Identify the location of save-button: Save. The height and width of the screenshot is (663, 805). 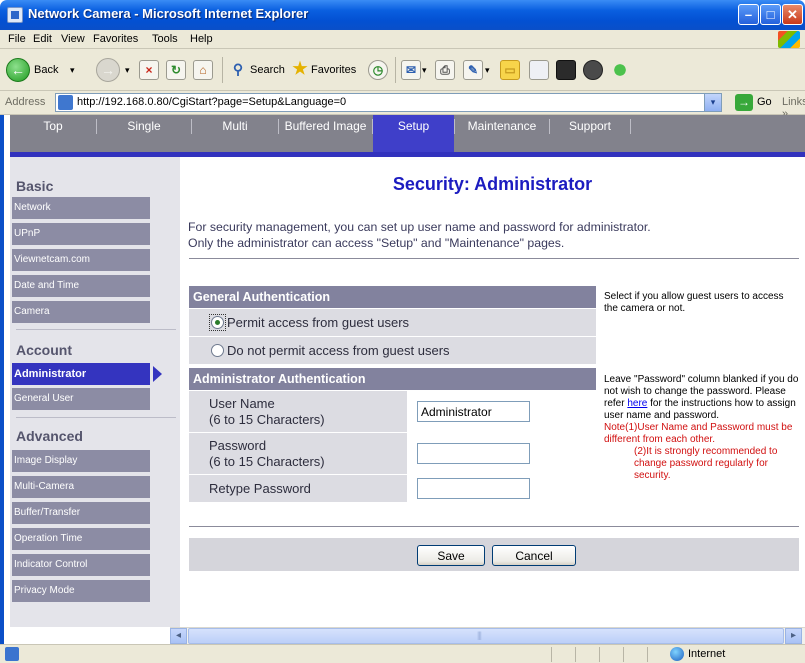
(451, 555).